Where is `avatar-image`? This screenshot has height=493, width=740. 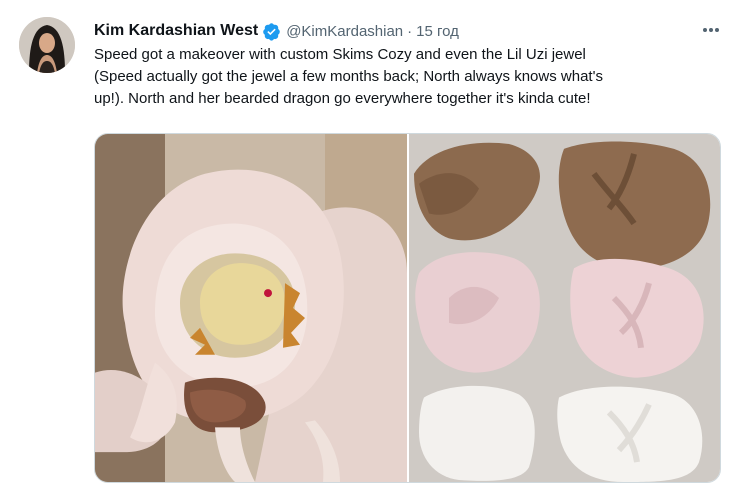
avatar-image is located at coordinates (47, 45).